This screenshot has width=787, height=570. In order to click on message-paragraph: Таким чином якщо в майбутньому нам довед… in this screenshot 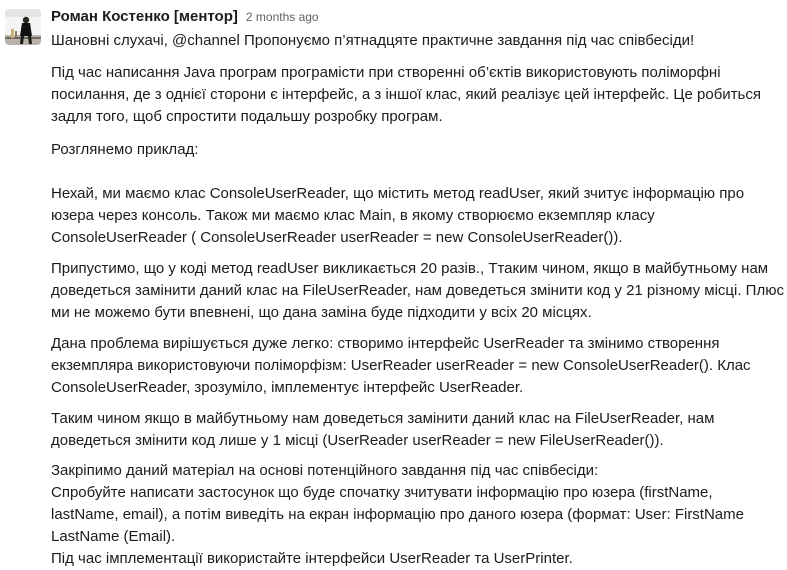, I will do `click(383, 429)`.